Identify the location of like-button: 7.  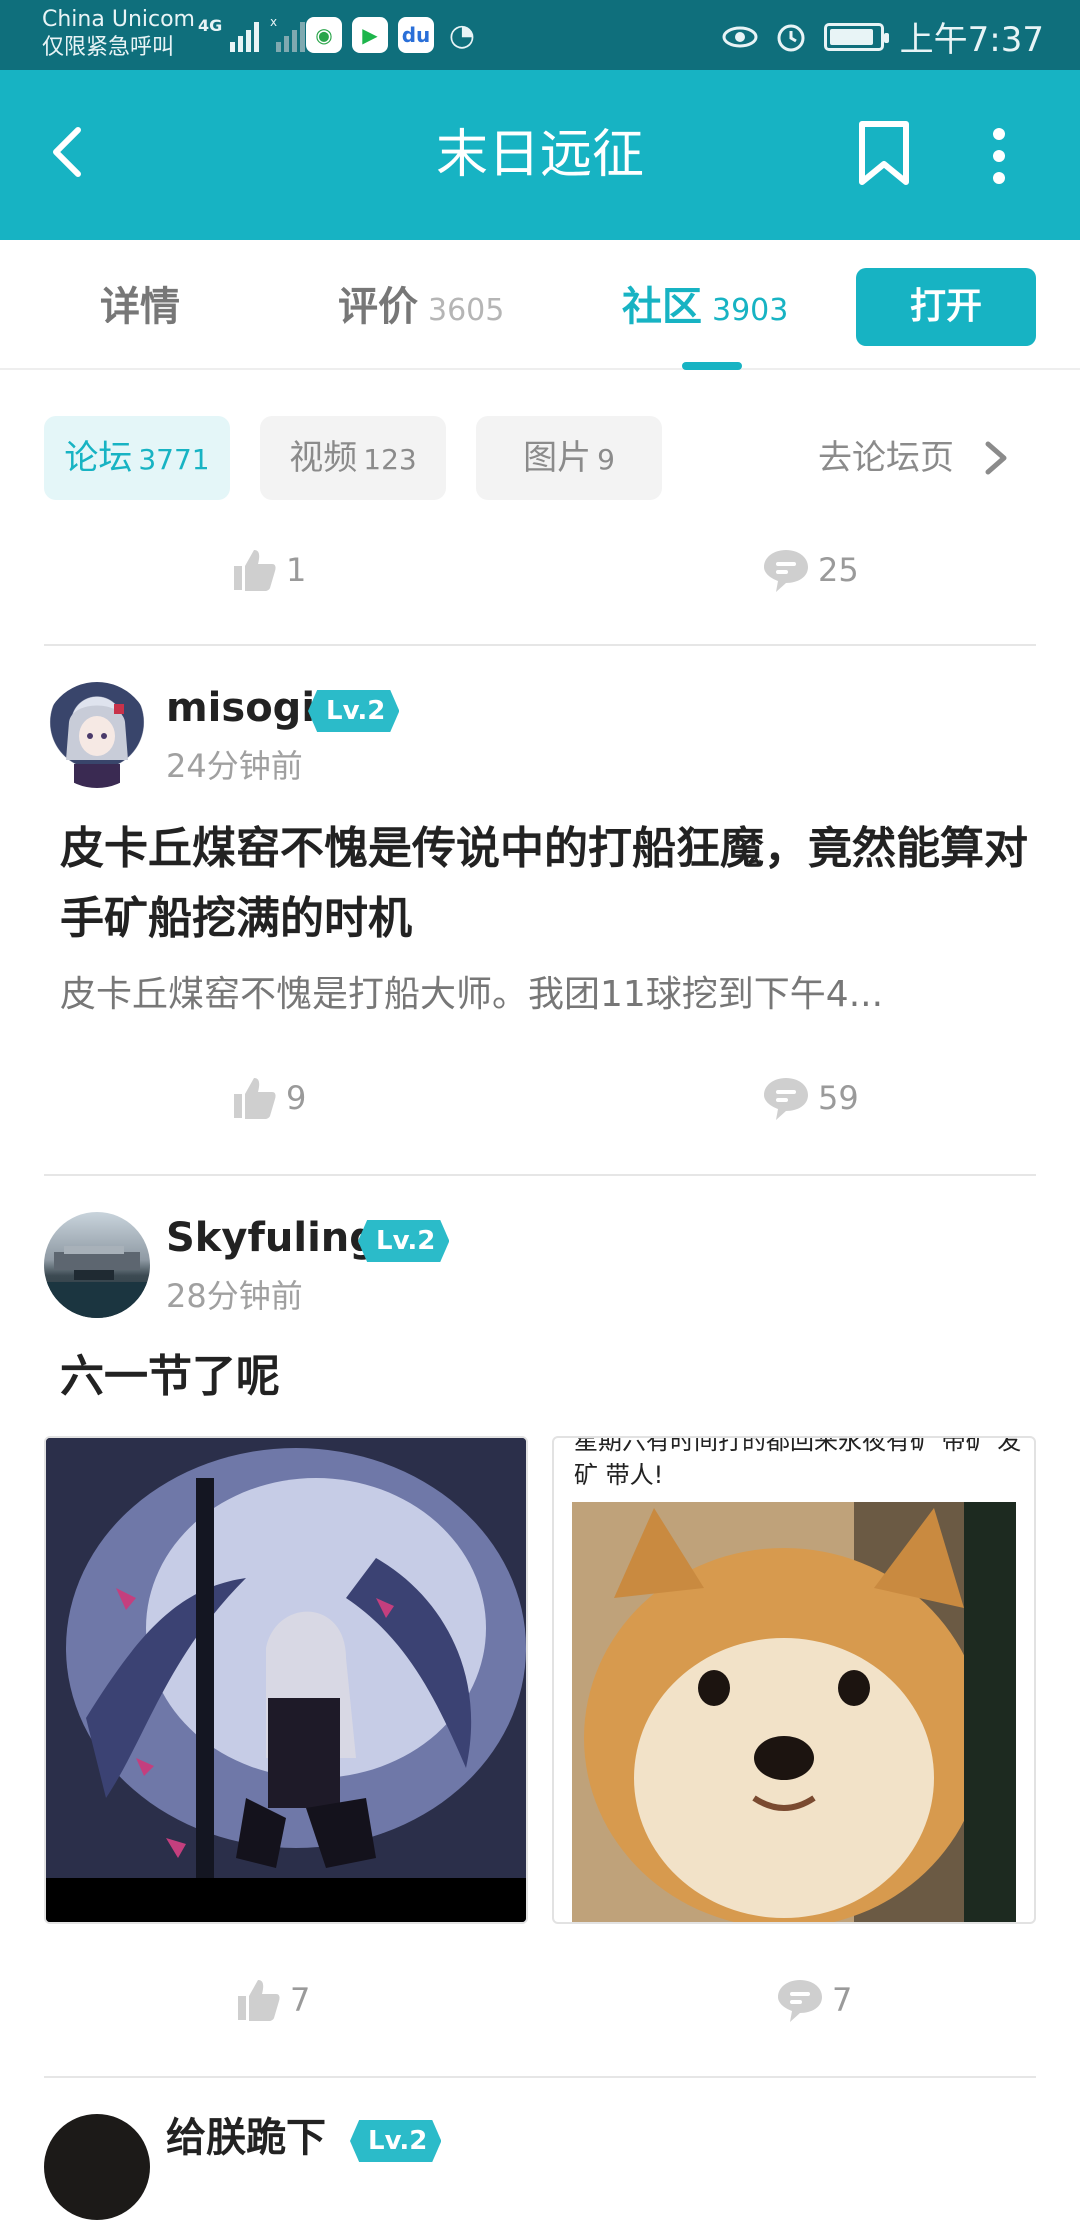
(272, 2000).